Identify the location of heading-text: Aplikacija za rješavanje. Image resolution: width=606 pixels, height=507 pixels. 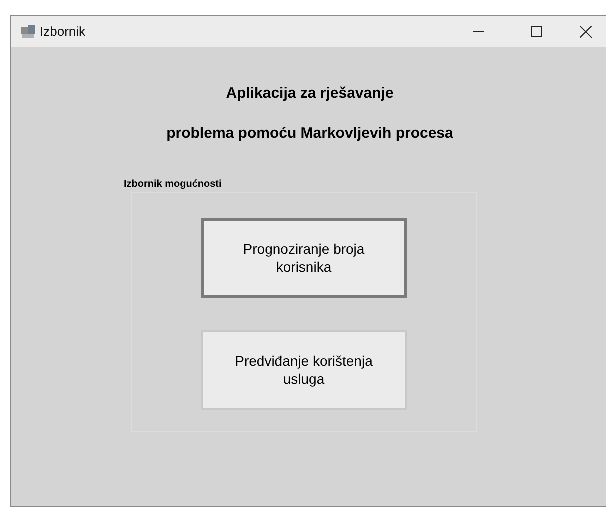
(310, 94).